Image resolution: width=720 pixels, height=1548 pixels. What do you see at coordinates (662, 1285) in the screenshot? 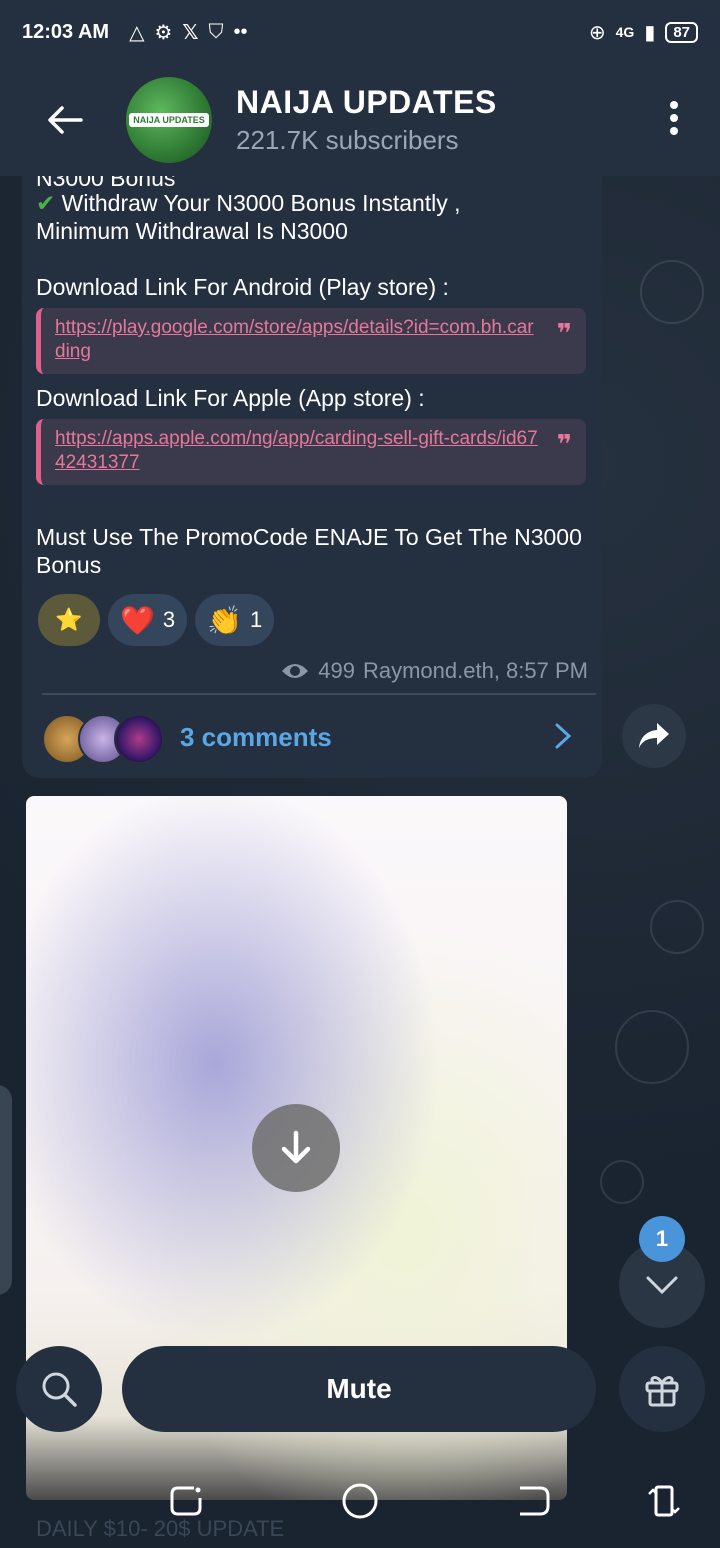
I see `chevron-down-icon` at bounding box center [662, 1285].